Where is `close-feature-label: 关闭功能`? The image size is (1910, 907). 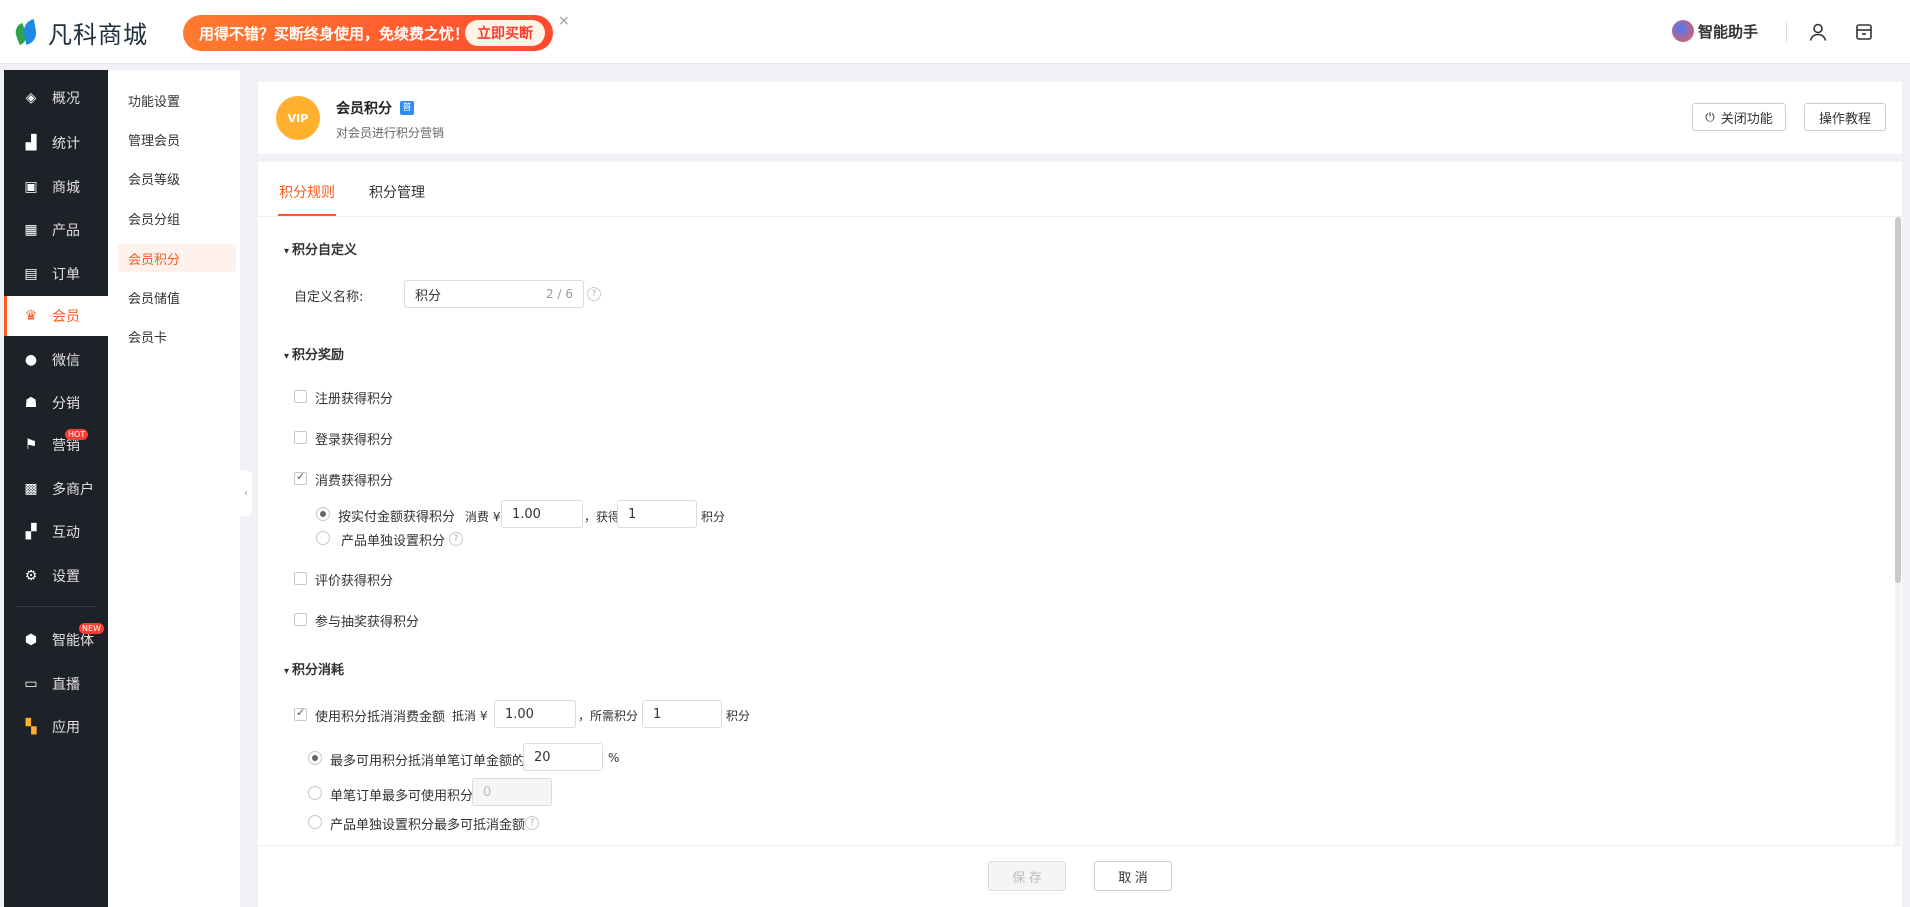
close-feature-label: 关闭功能 is located at coordinates (1746, 118).